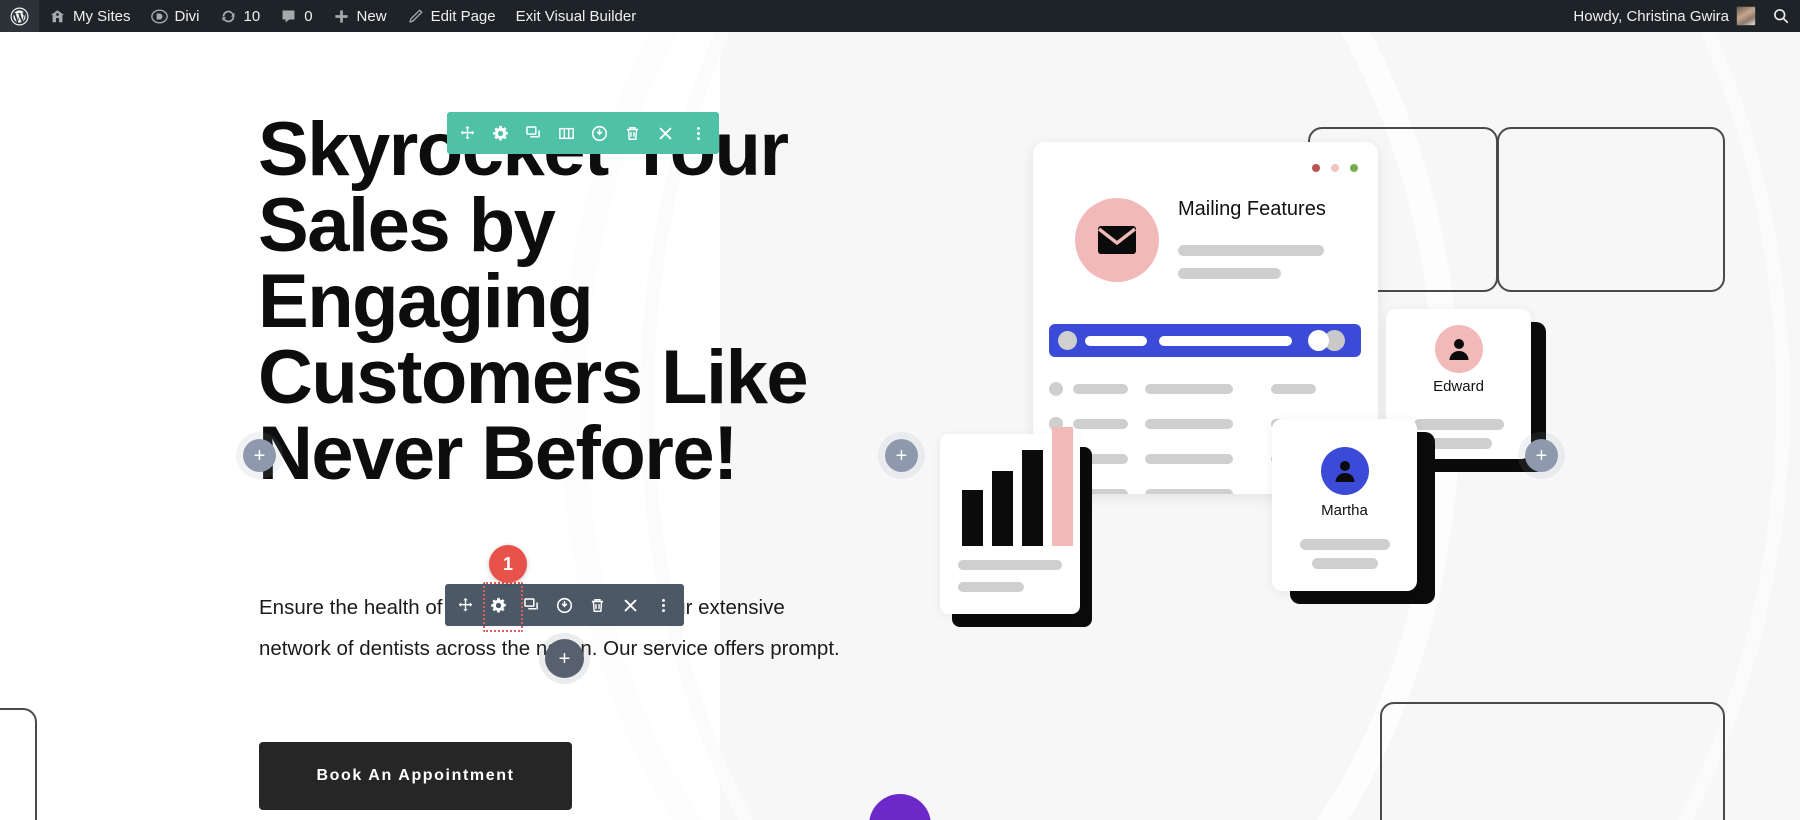  What do you see at coordinates (259, 455) in the screenshot?
I see `add-row-left-button: +` at bounding box center [259, 455].